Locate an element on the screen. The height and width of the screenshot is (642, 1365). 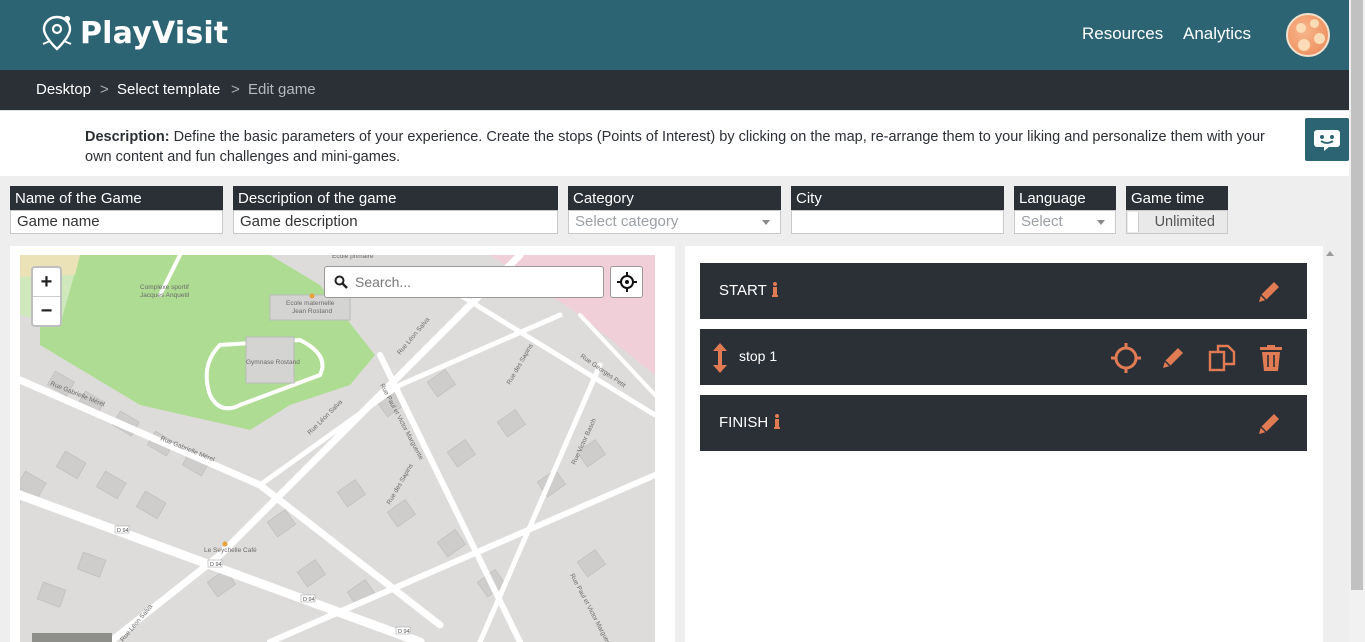
stop-name: START is located at coordinates (743, 290).